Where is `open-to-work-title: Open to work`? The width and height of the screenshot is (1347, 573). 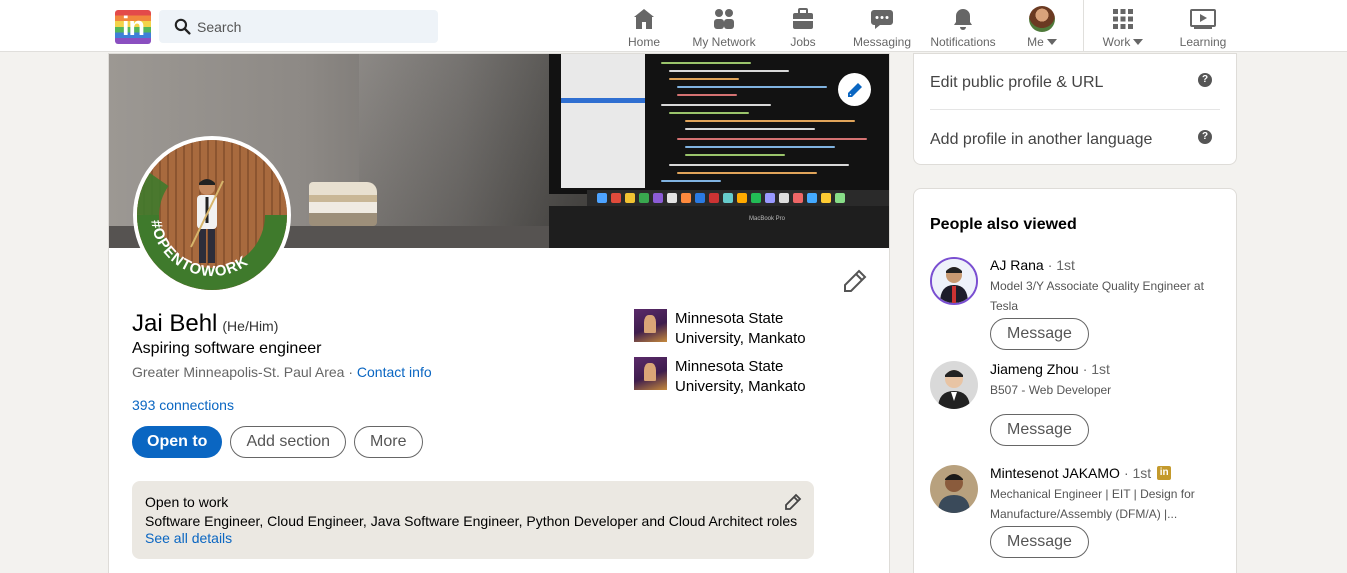 open-to-work-title: Open to work is located at coordinates (187, 502).